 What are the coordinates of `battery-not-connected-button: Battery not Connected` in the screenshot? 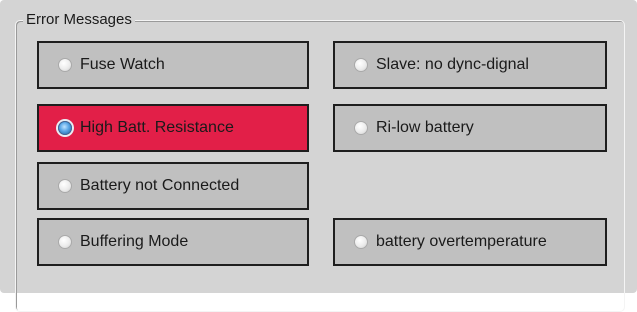 It's located at (173, 186).